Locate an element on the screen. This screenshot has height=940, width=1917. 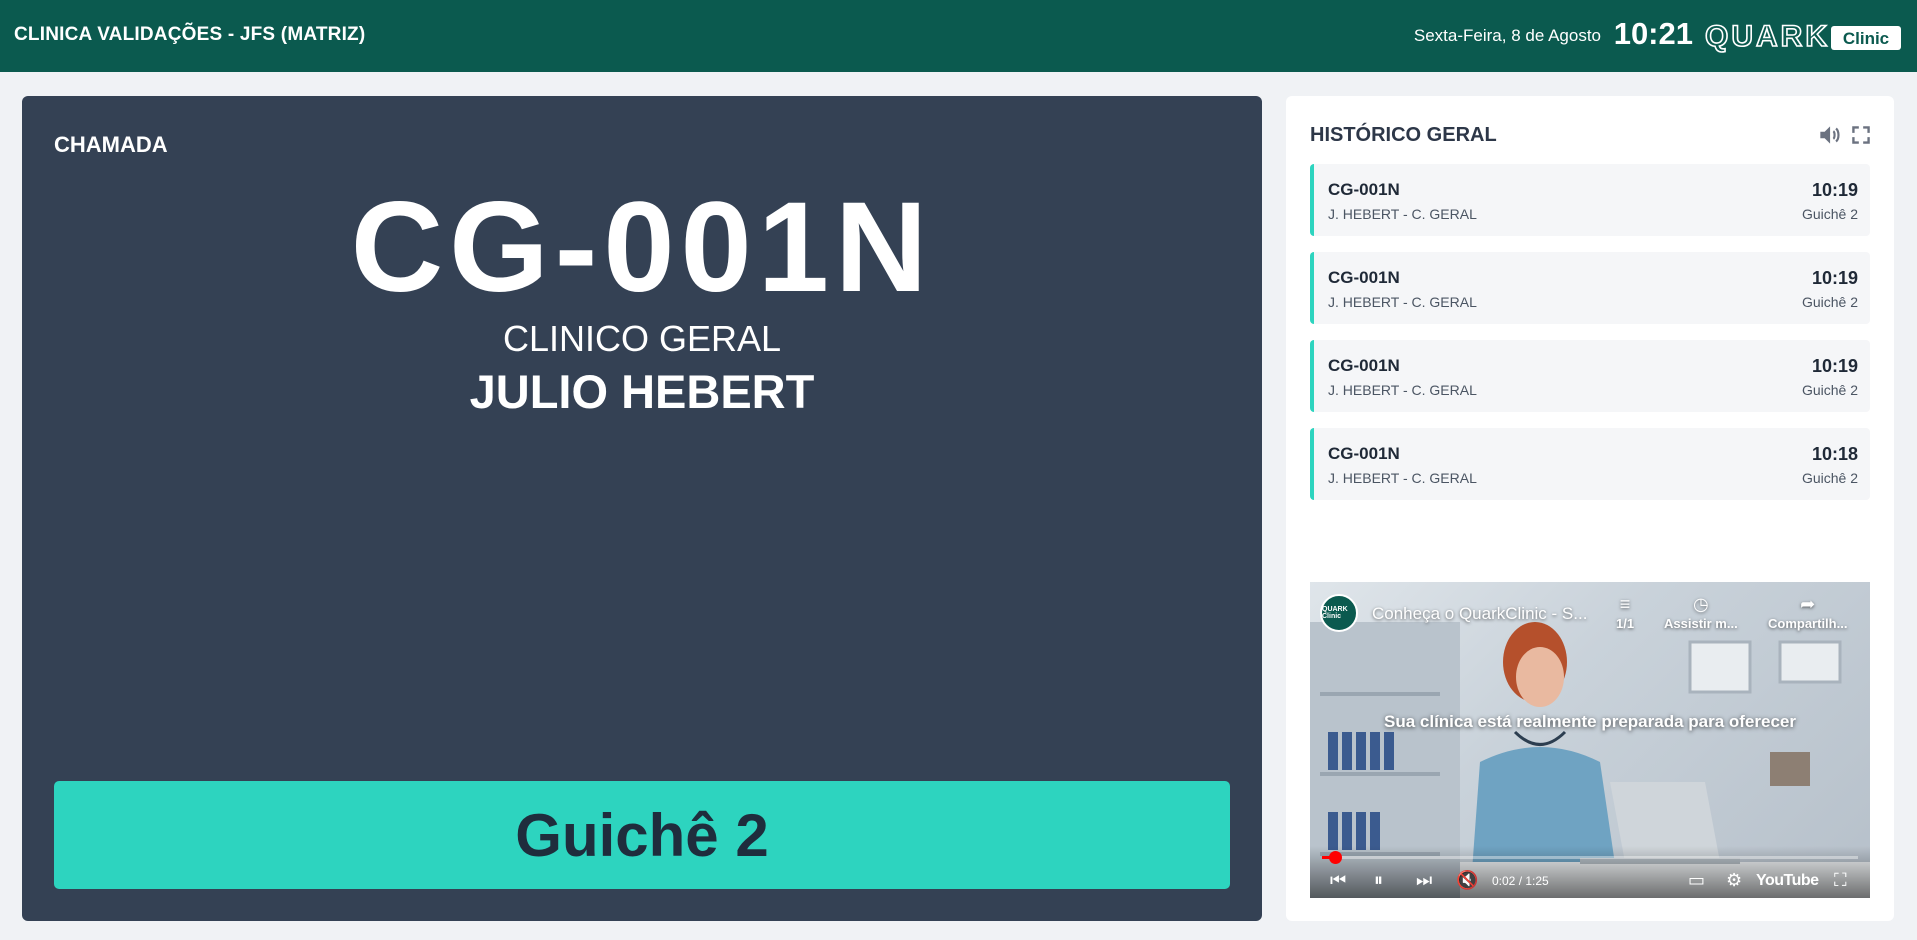
quarkclinic-logo: QUARK Clinic is located at coordinates (1802, 36).